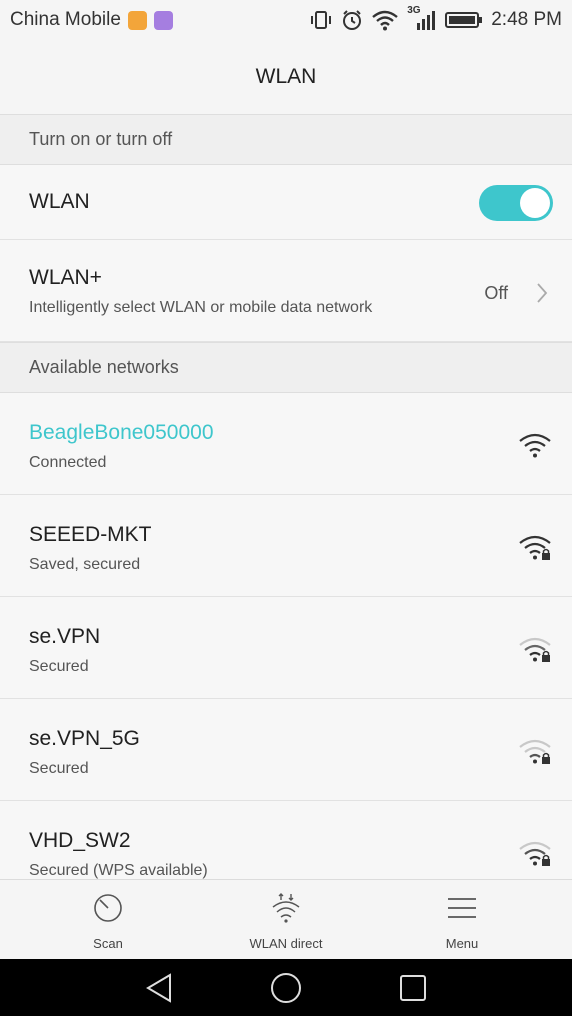 Image resolution: width=572 pixels, height=1016 pixels. I want to click on system-nav-bar, so click(286, 987).